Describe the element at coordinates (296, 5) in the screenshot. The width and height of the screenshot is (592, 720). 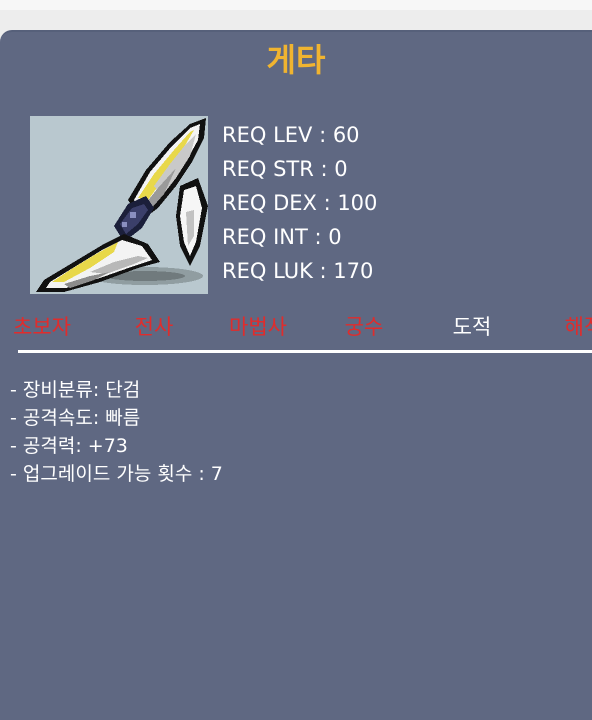
I see `top-strip` at that location.